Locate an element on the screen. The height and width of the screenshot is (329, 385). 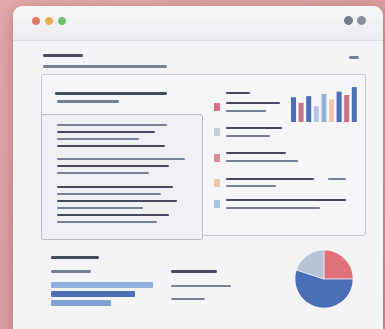
summary-subheading-line is located at coordinates (88, 101).